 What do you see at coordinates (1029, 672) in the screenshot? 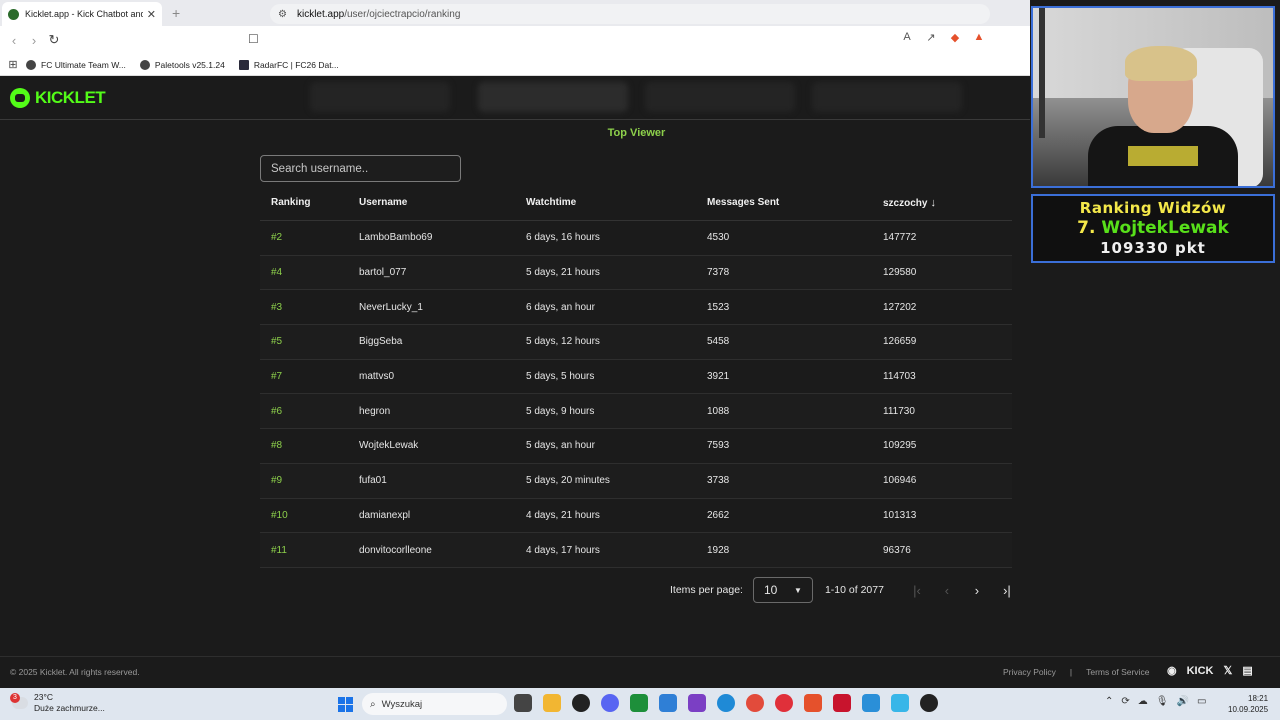
I see `privacy-link: Privacy Policy` at bounding box center [1029, 672].